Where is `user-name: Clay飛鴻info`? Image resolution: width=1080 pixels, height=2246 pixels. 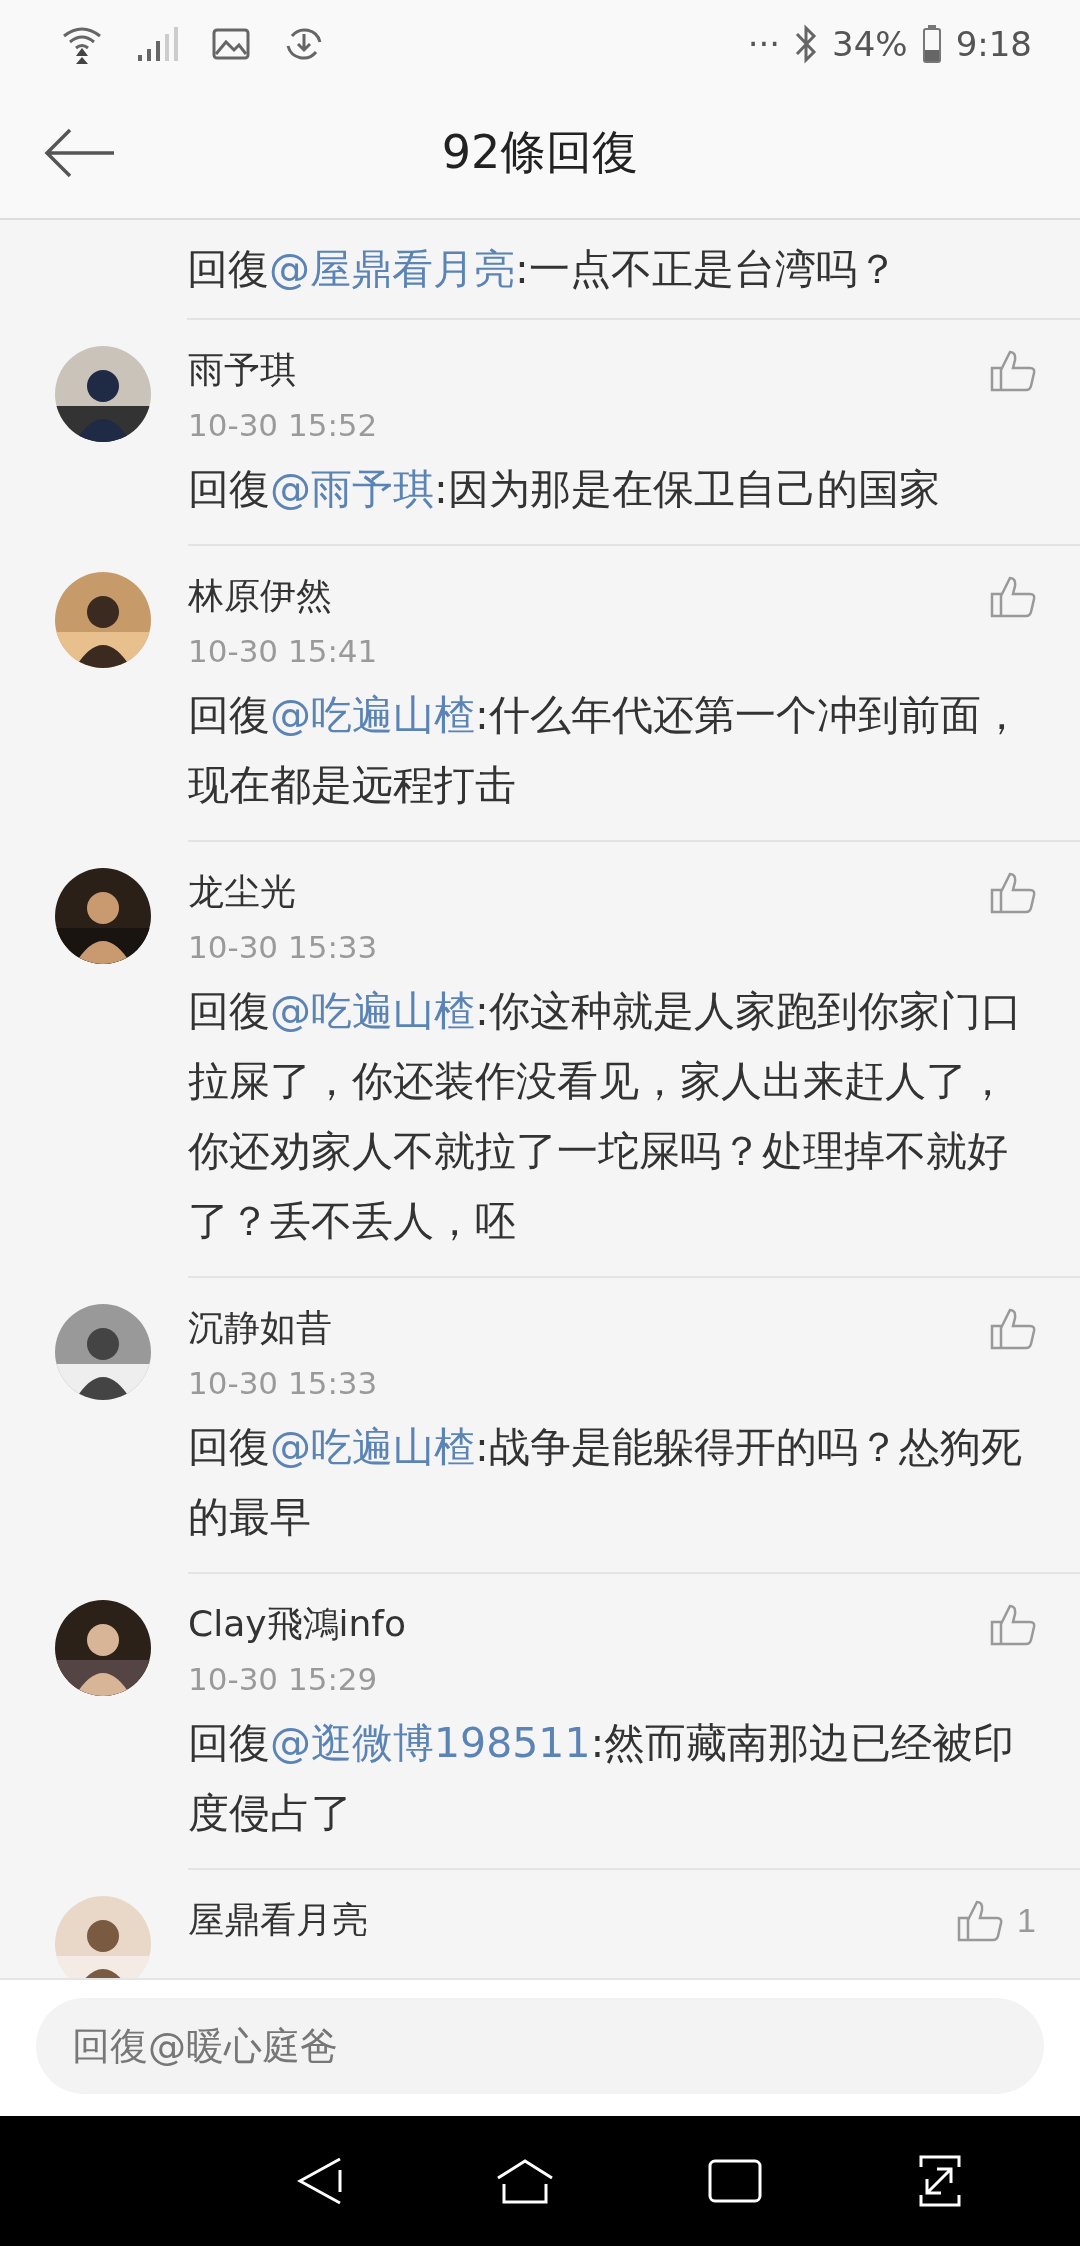
user-name: Clay飛鴻info is located at coordinates (587, 1624).